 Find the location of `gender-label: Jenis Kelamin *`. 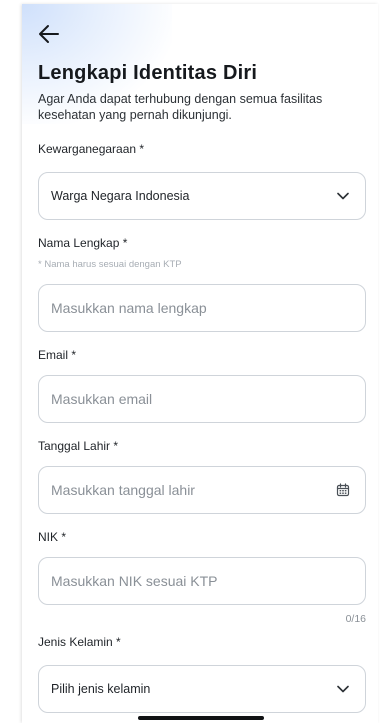

gender-label: Jenis Kelamin * is located at coordinates (79, 642).